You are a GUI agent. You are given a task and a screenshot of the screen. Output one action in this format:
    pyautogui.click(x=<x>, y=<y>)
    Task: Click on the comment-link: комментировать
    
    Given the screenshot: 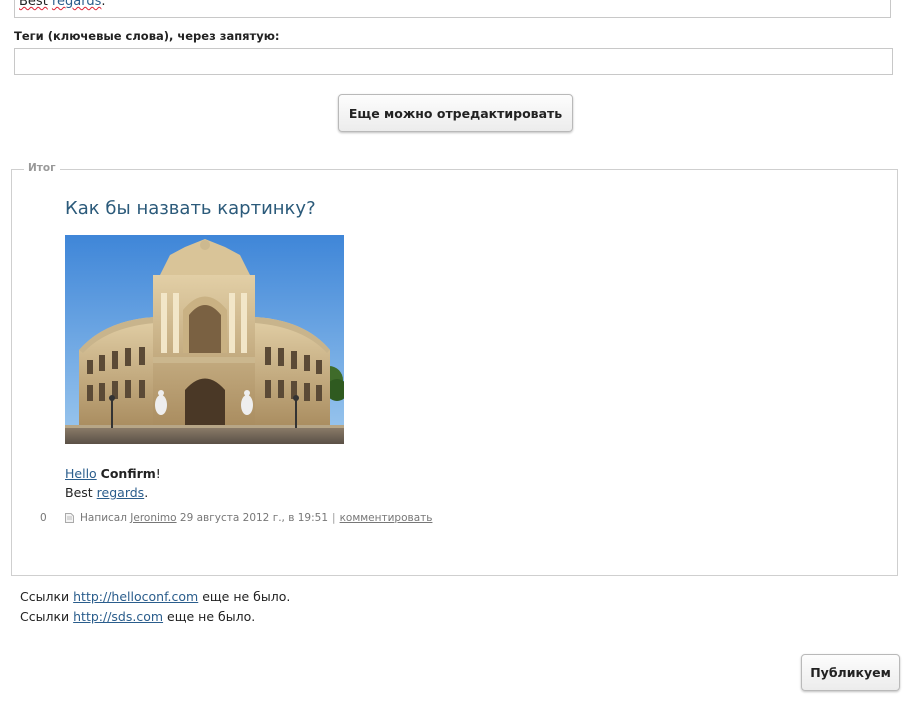 What is the action you would take?
    pyautogui.click(x=386, y=518)
    